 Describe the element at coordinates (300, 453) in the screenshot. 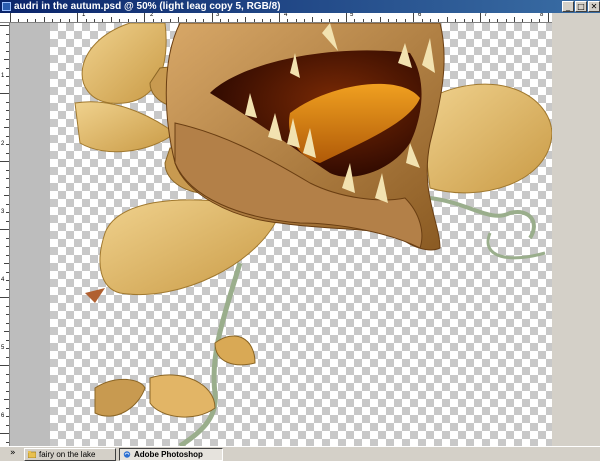

I see `taskbar: » fairy on the lake Adobe Photoshop` at that location.